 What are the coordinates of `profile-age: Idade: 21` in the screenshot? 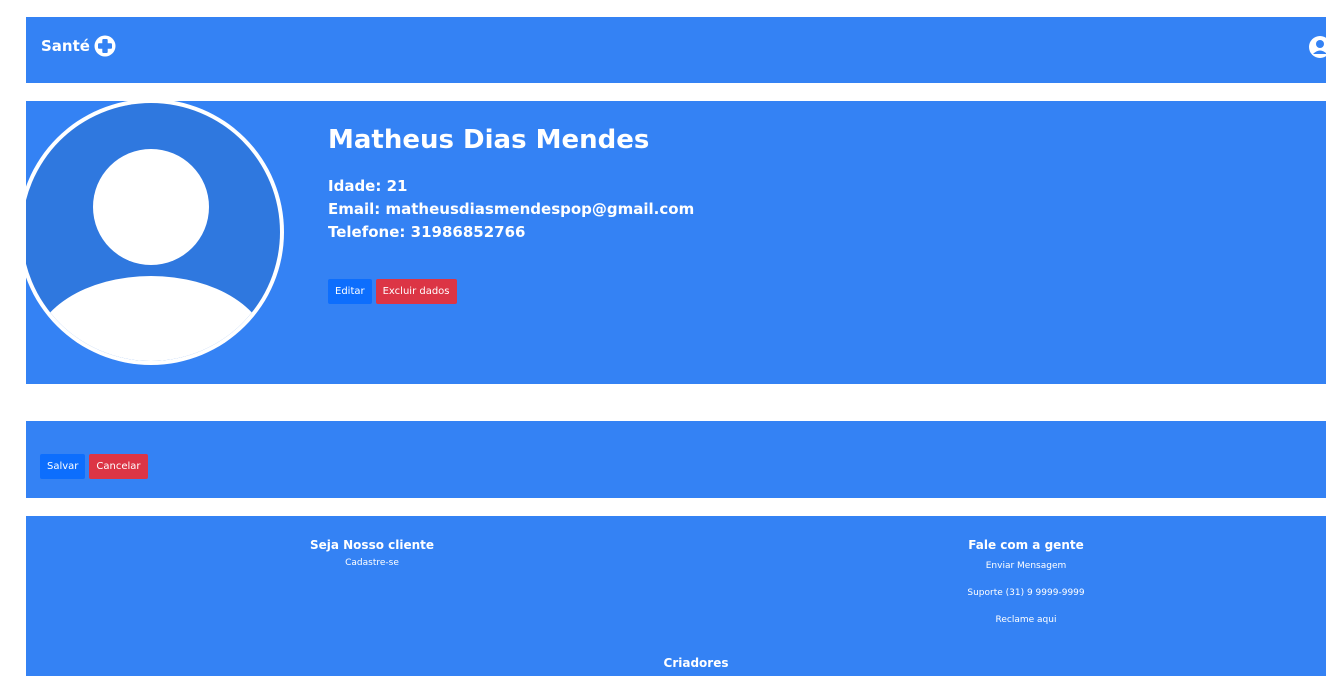 It's located at (368, 186).